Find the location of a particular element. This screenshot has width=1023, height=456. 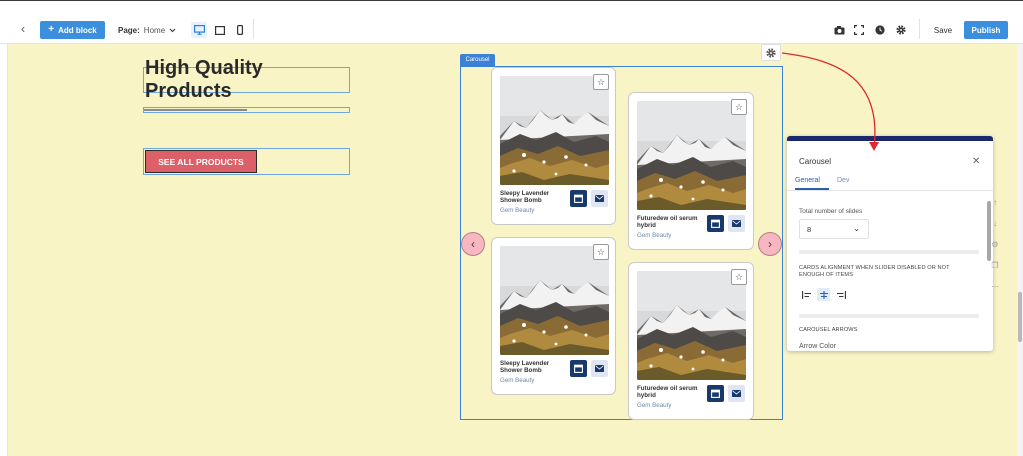

add-block-label: Add block is located at coordinates (77, 30).